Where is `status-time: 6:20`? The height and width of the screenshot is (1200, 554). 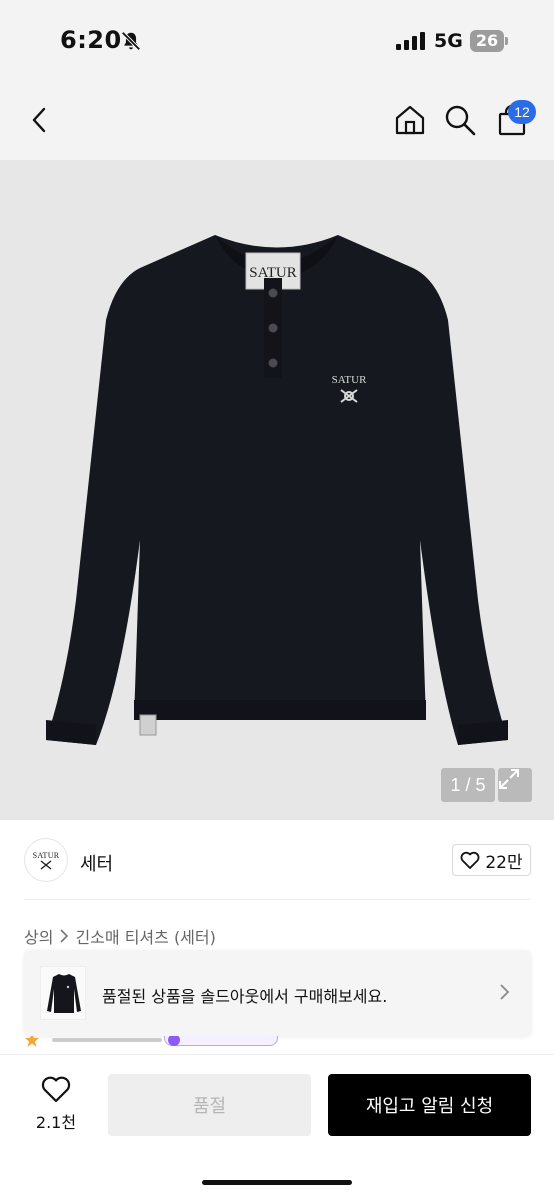
status-time: 6:20 is located at coordinates (91, 40).